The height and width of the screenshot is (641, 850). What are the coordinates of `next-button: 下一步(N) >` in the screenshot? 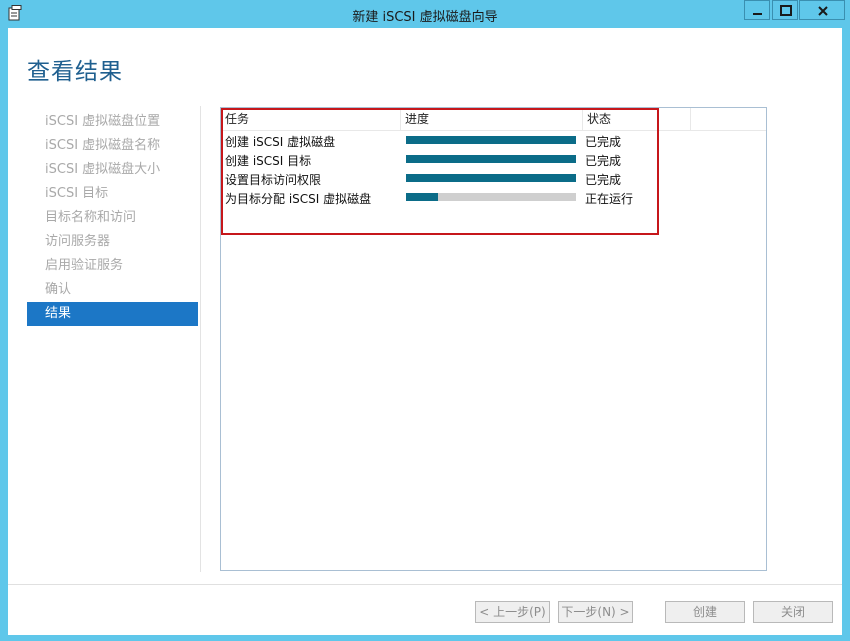 It's located at (595, 612).